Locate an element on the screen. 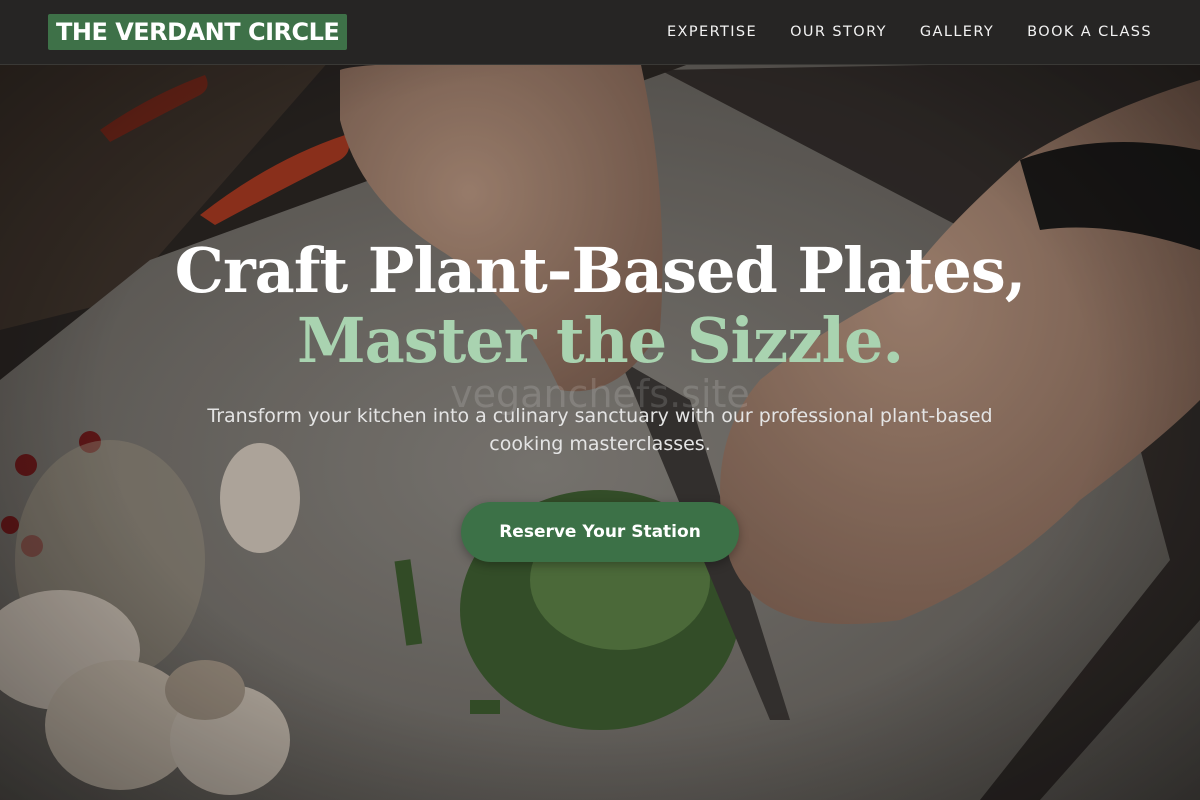 The width and height of the screenshot is (1200, 800). hero-headline-line1: Craft Plant-Based Plates, is located at coordinates (600, 270).